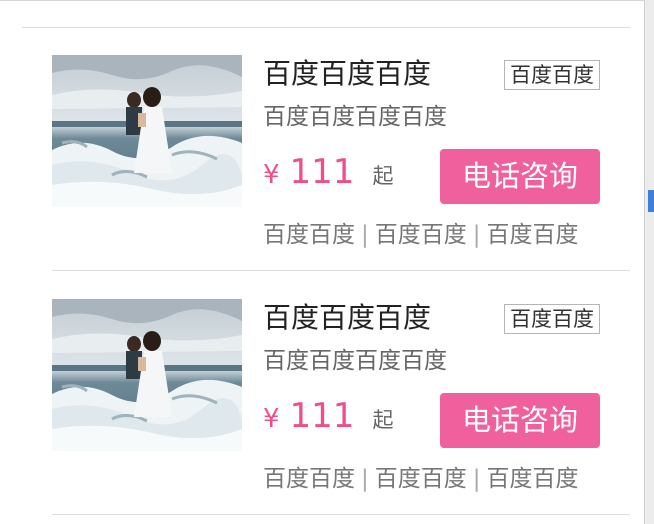 The height and width of the screenshot is (524, 654). Describe the element at coordinates (341, 514) in the screenshot. I see `card-divider` at that location.